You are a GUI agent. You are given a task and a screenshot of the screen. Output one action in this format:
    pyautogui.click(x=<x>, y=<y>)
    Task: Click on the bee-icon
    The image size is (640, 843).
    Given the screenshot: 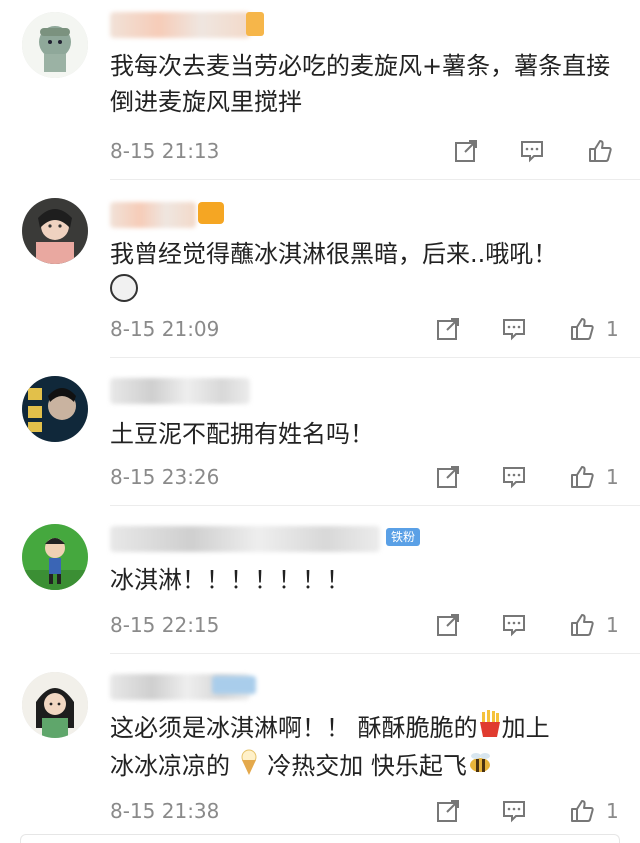 What is the action you would take?
    pyautogui.click(x=480, y=767)
    